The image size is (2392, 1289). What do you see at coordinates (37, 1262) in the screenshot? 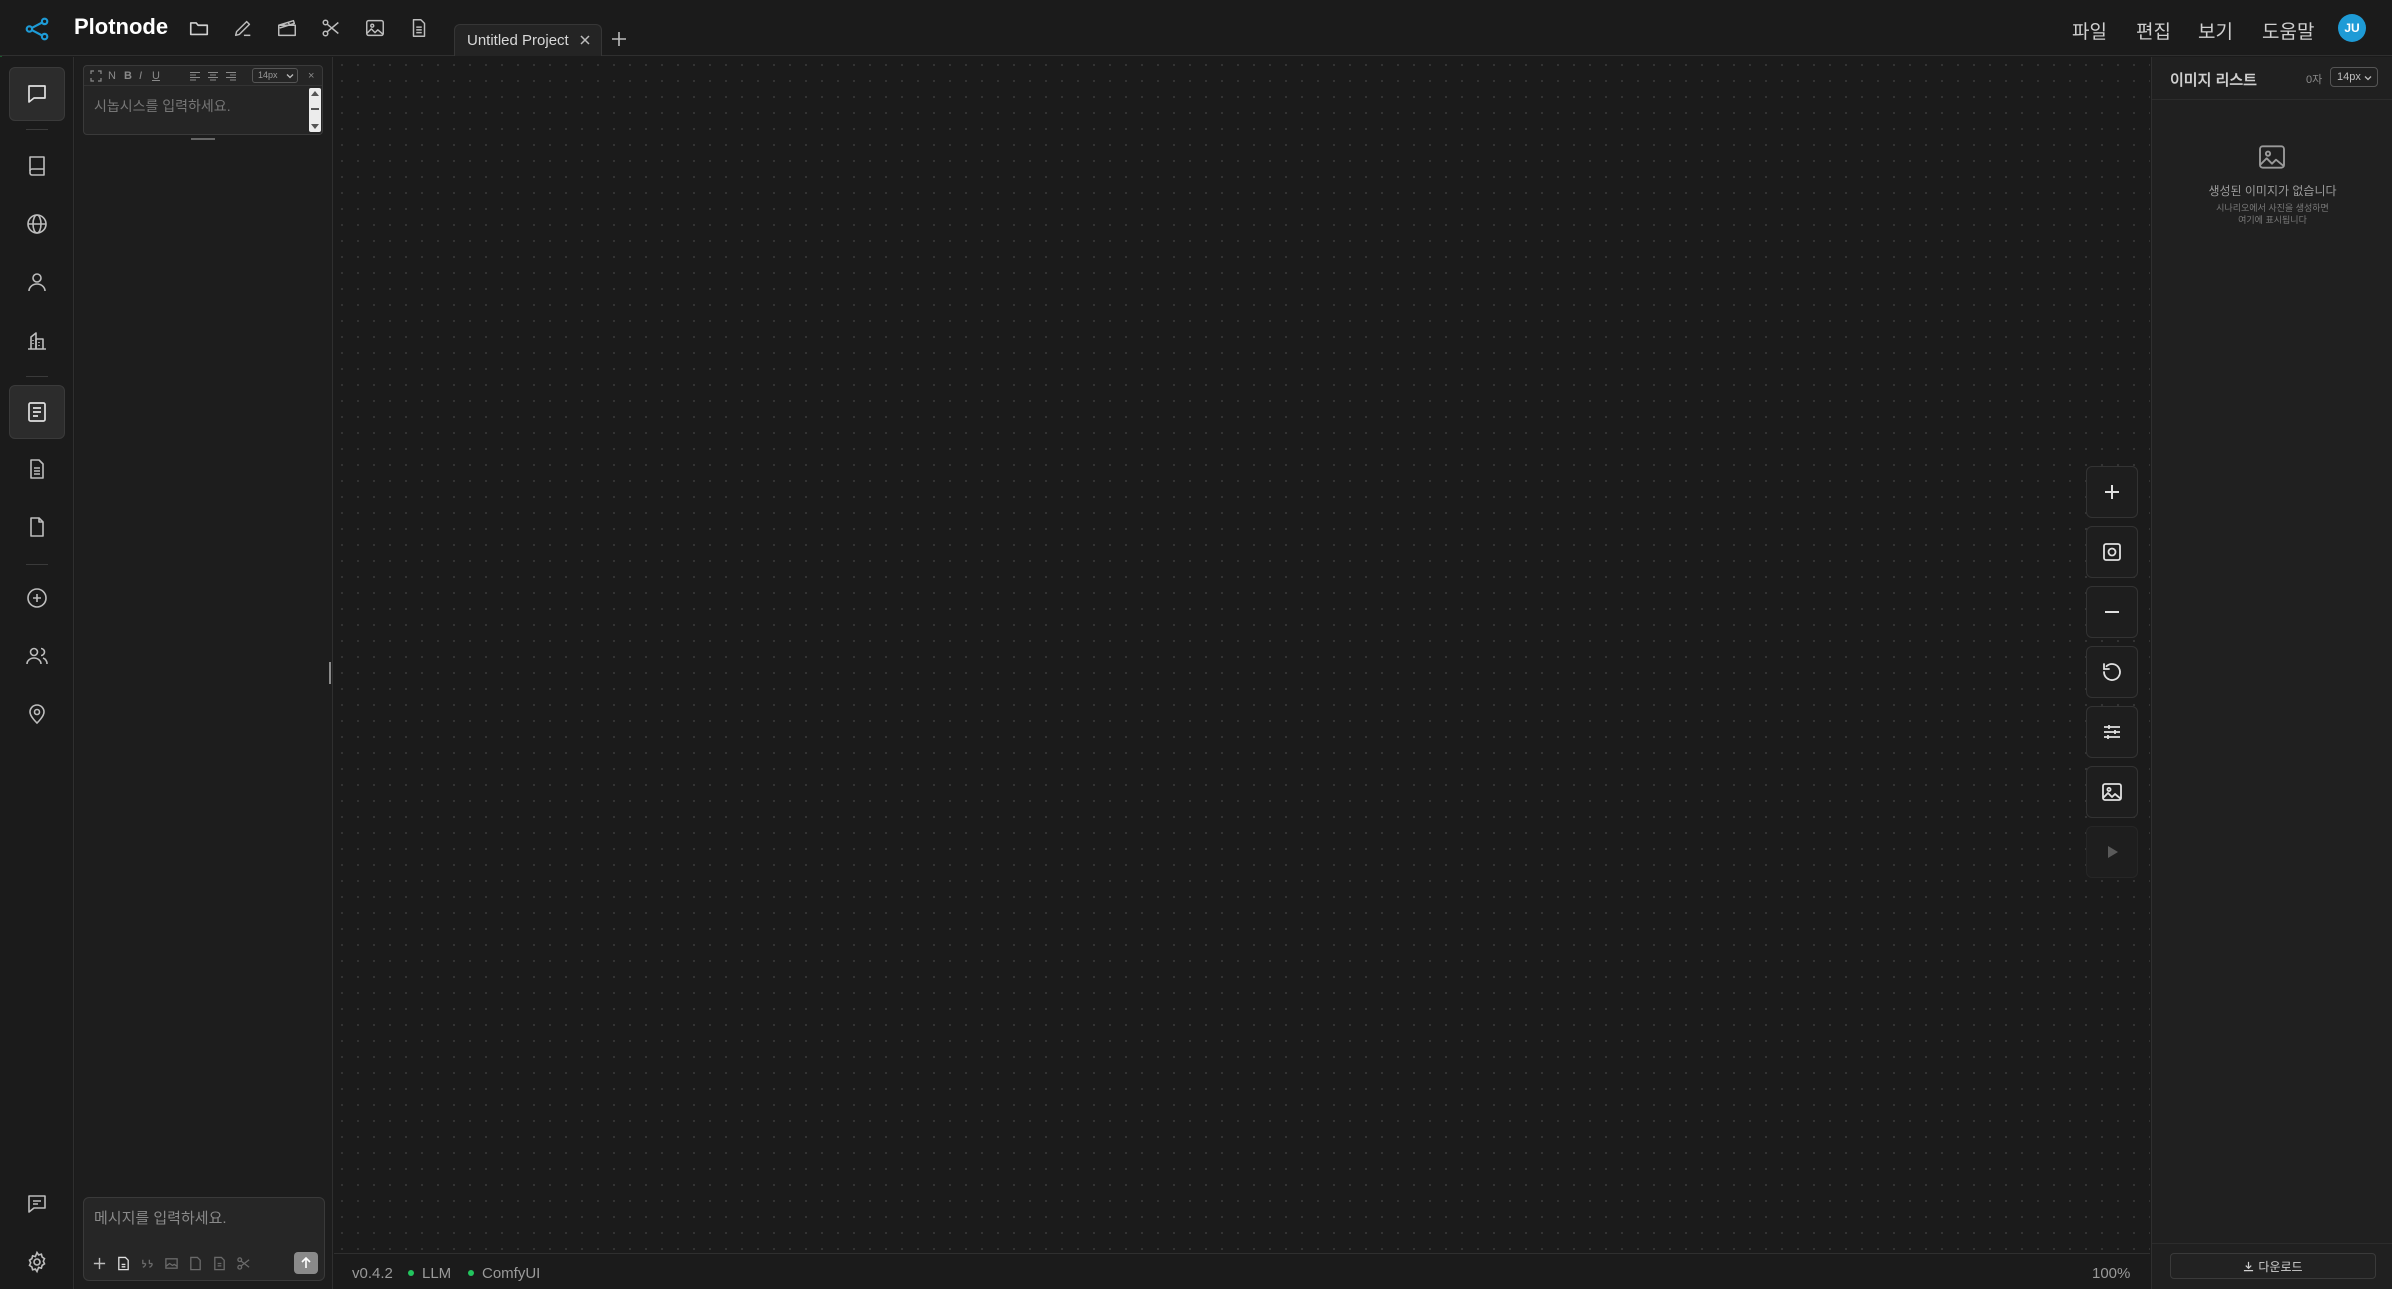
I see `rail-settings` at bounding box center [37, 1262].